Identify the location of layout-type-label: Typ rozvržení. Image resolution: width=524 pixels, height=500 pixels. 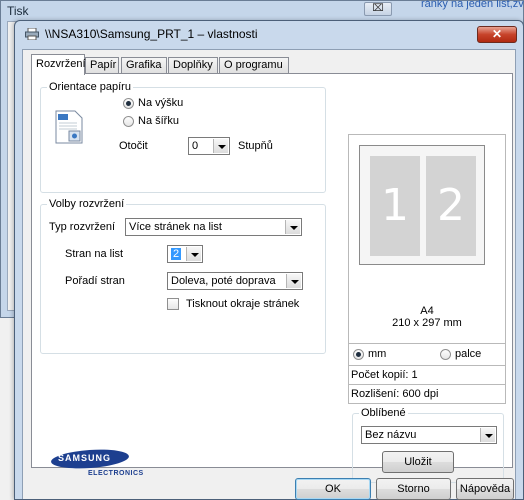
(82, 227).